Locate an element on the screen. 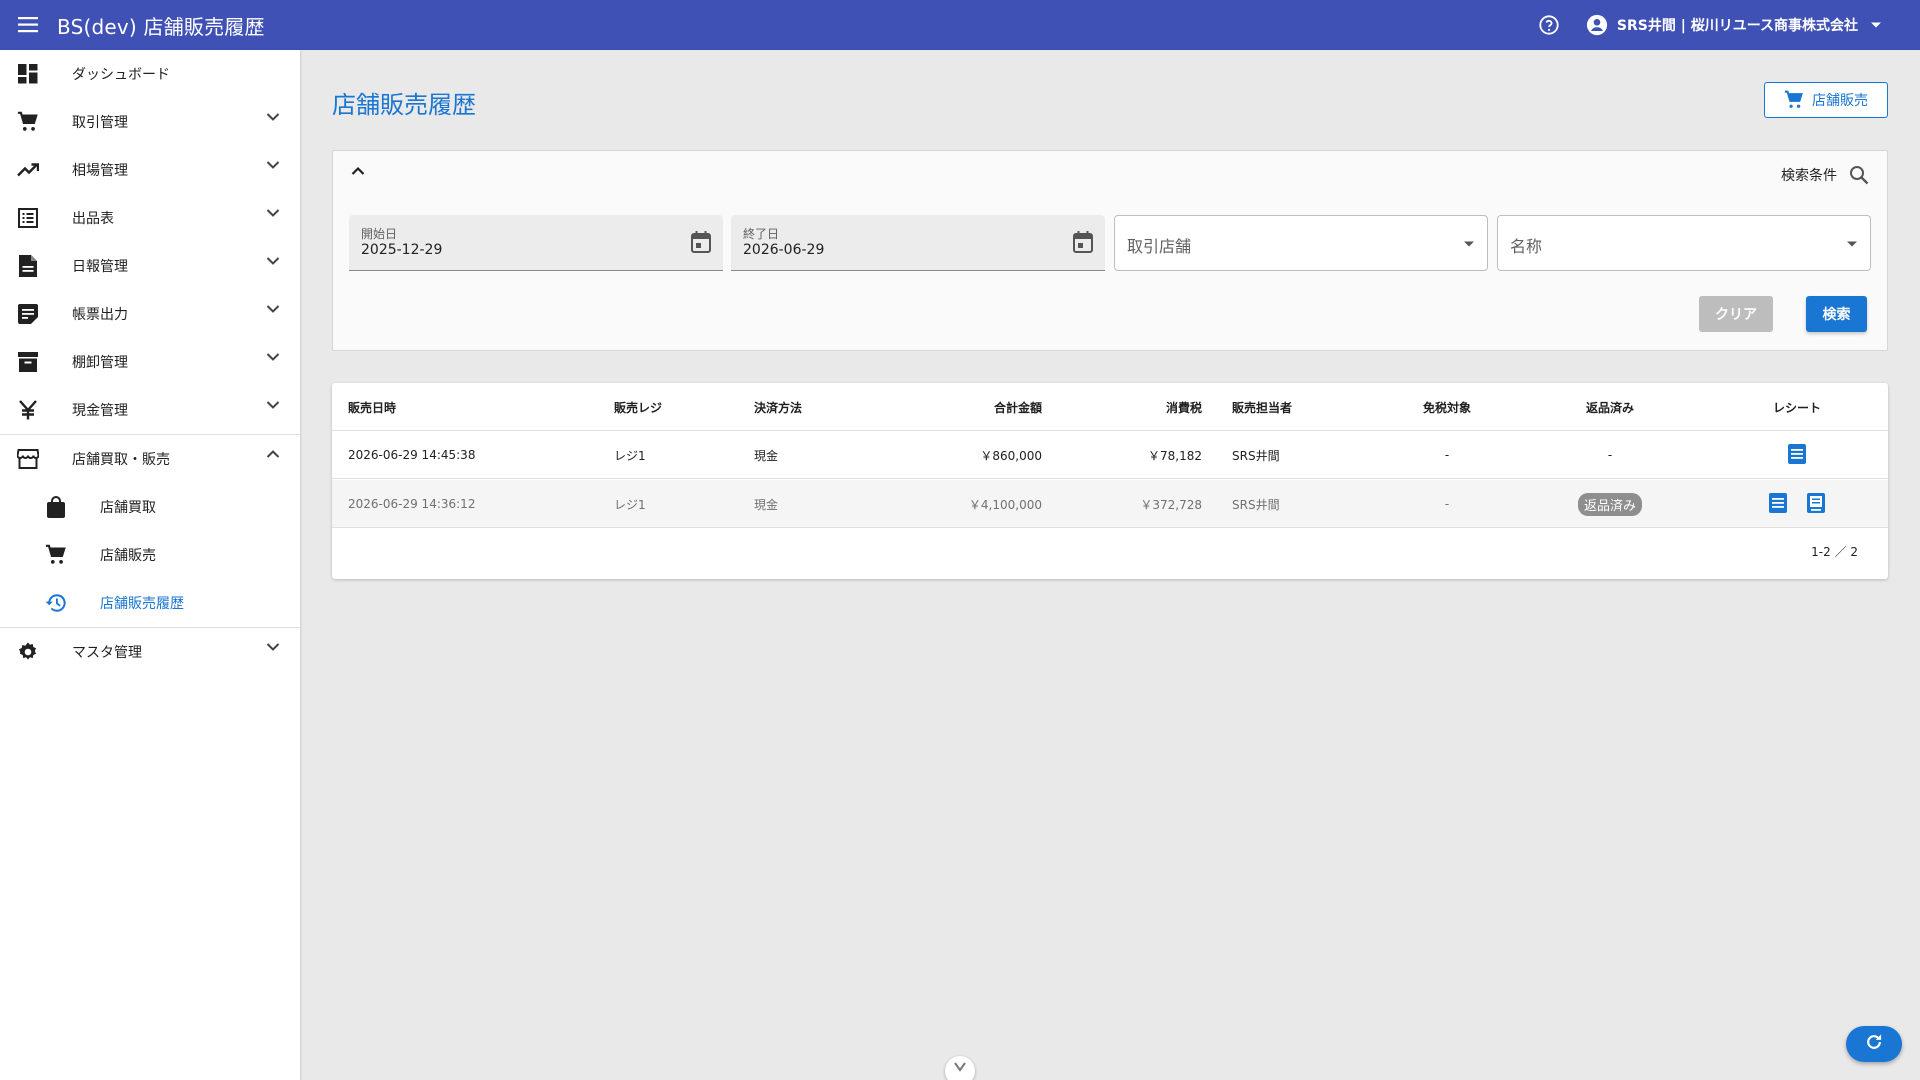 Image resolution: width=1920 pixels, height=1080 pixels. sidebar-subitem-label: 店舗買取 is located at coordinates (128, 508).